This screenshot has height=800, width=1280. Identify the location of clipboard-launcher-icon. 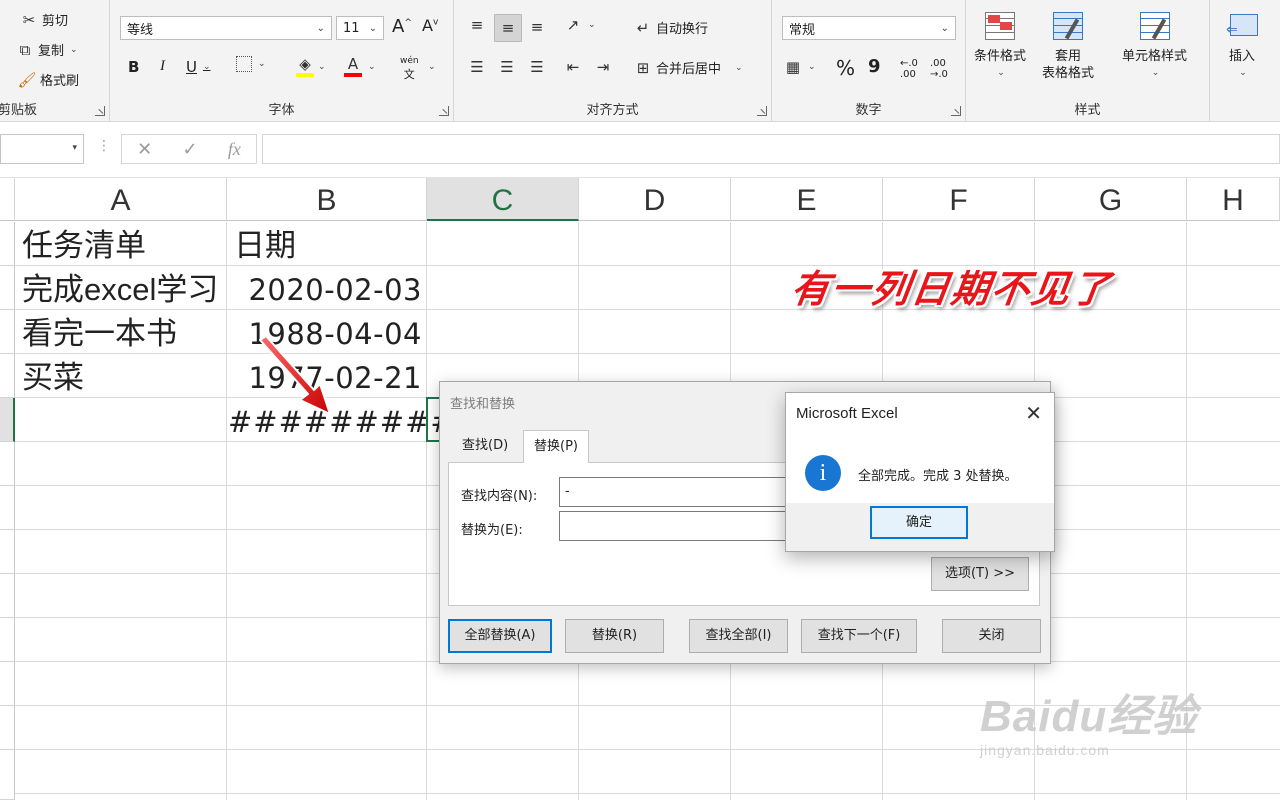
(100, 111).